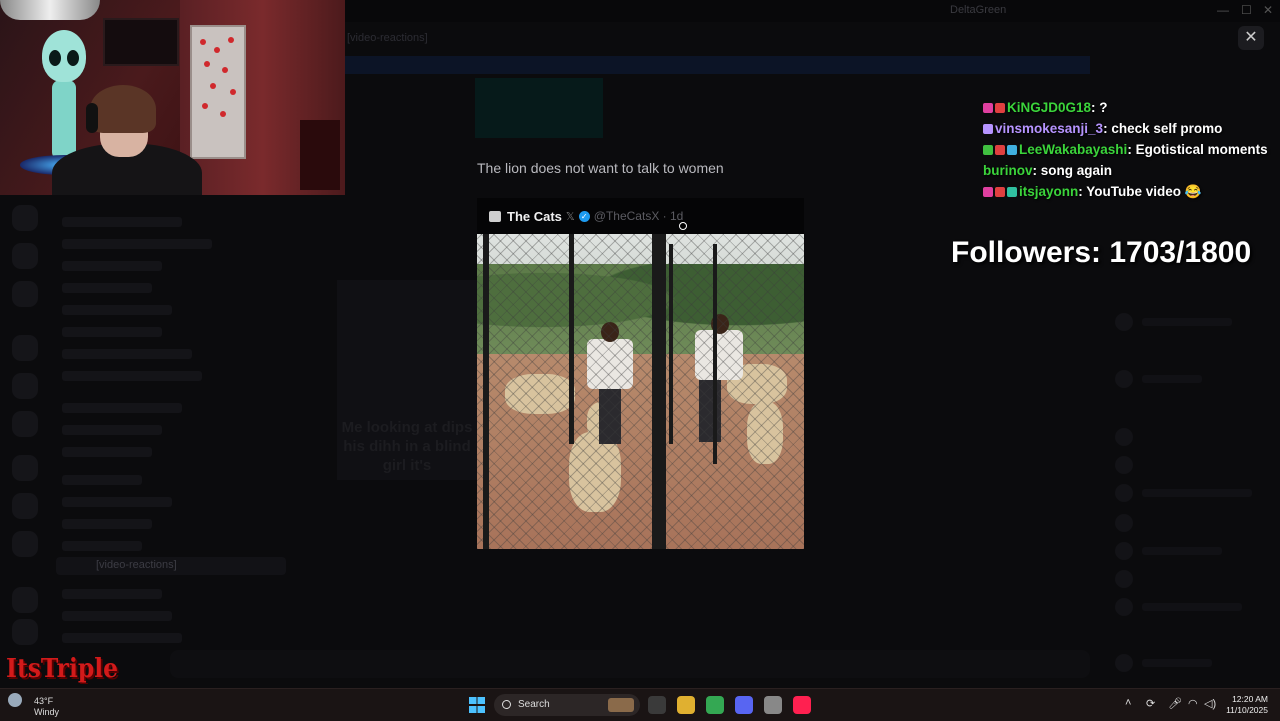 Image resolution: width=1280 pixels, height=721 pixels. Describe the element at coordinates (141, 42) in the screenshot. I see `wall-tv` at that location.